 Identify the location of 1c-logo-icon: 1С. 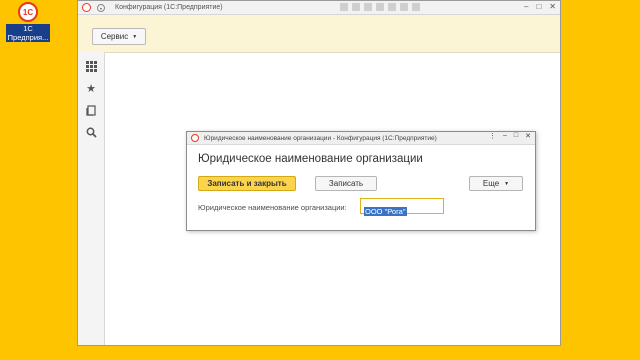
(28, 12).